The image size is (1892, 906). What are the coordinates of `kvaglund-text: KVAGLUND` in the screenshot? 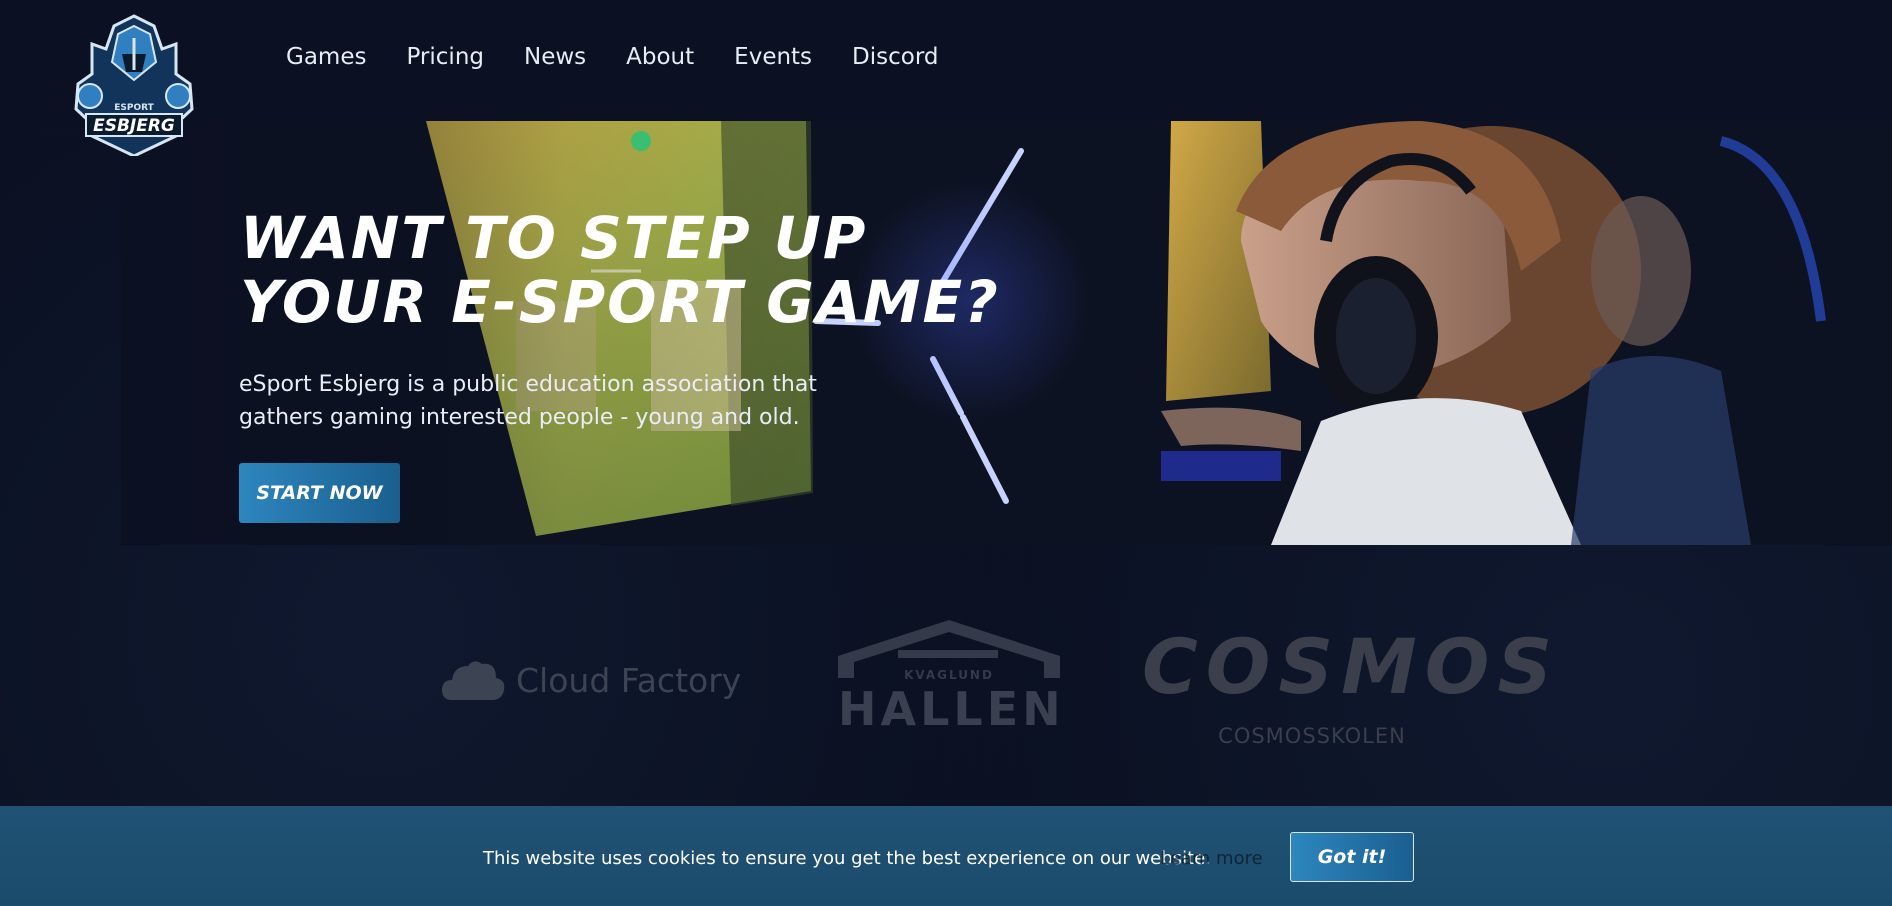 It's located at (949, 675).